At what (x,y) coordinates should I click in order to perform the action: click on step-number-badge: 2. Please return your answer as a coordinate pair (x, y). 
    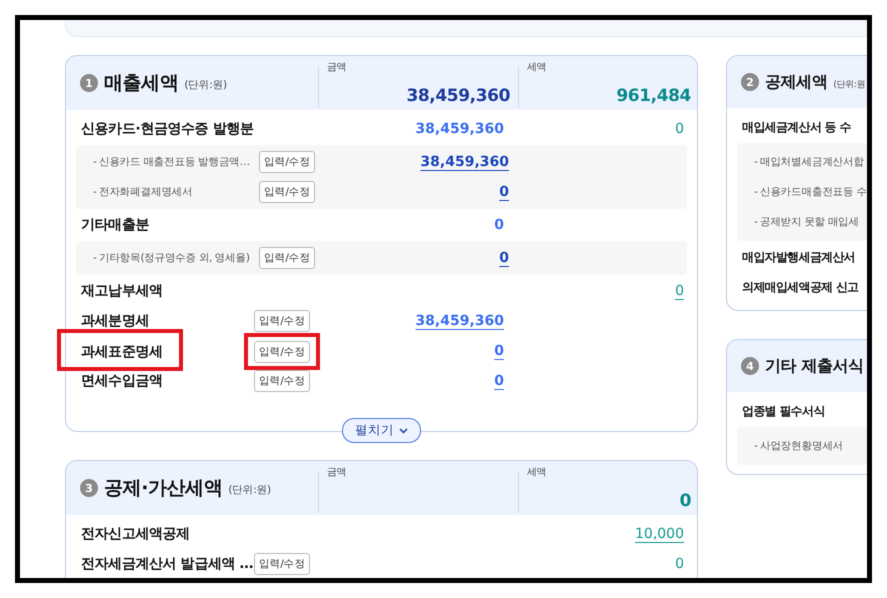
    Looking at the image, I should click on (750, 82).